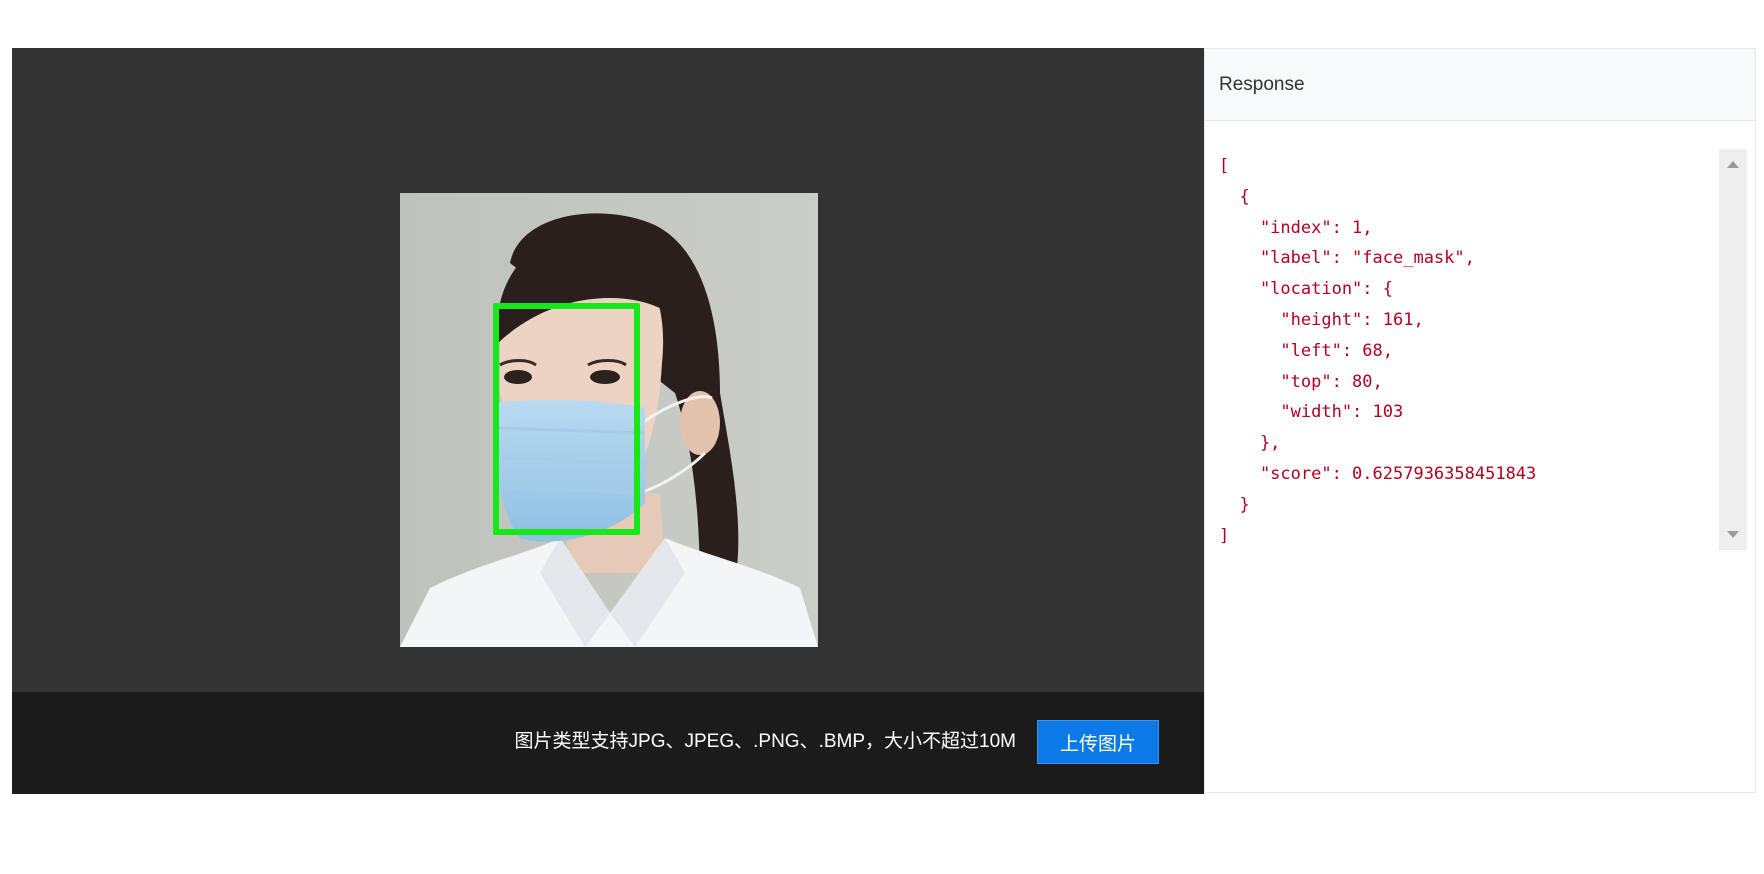  What do you see at coordinates (1480, 85) in the screenshot?
I see `response-panel-title: Response` at bounding box center [1480, 85].